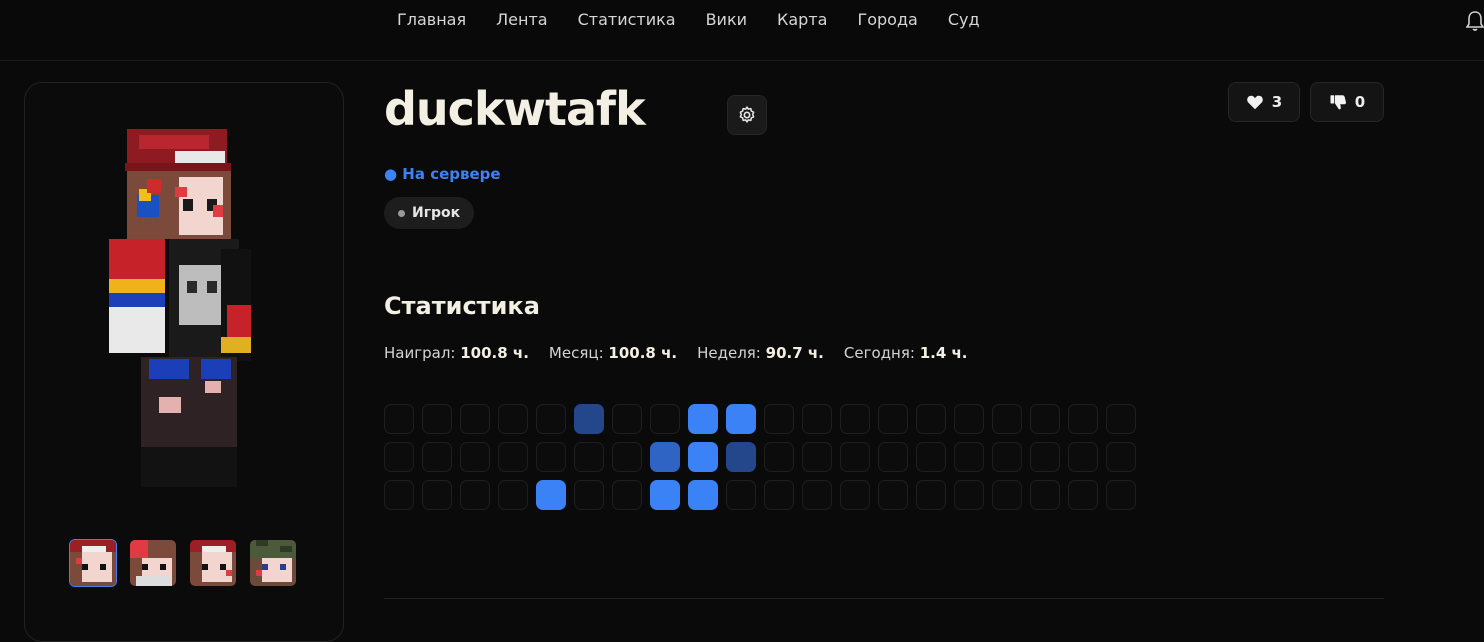 The height and width of the screenshot is (642, 1484). Describe the element at coordinates (1475, 21) in the screenshot. I see `bell-icon` at that location.